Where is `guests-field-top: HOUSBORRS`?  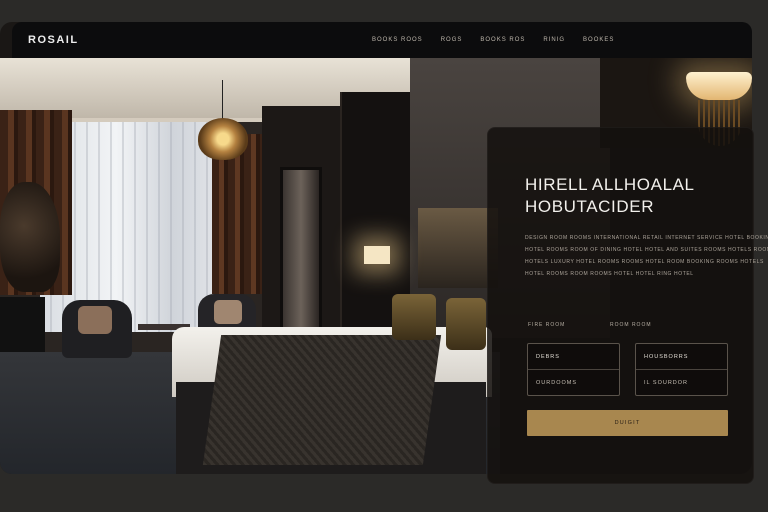
guests-field-top: HOUSBORRS is located at coordinates (666, 357).